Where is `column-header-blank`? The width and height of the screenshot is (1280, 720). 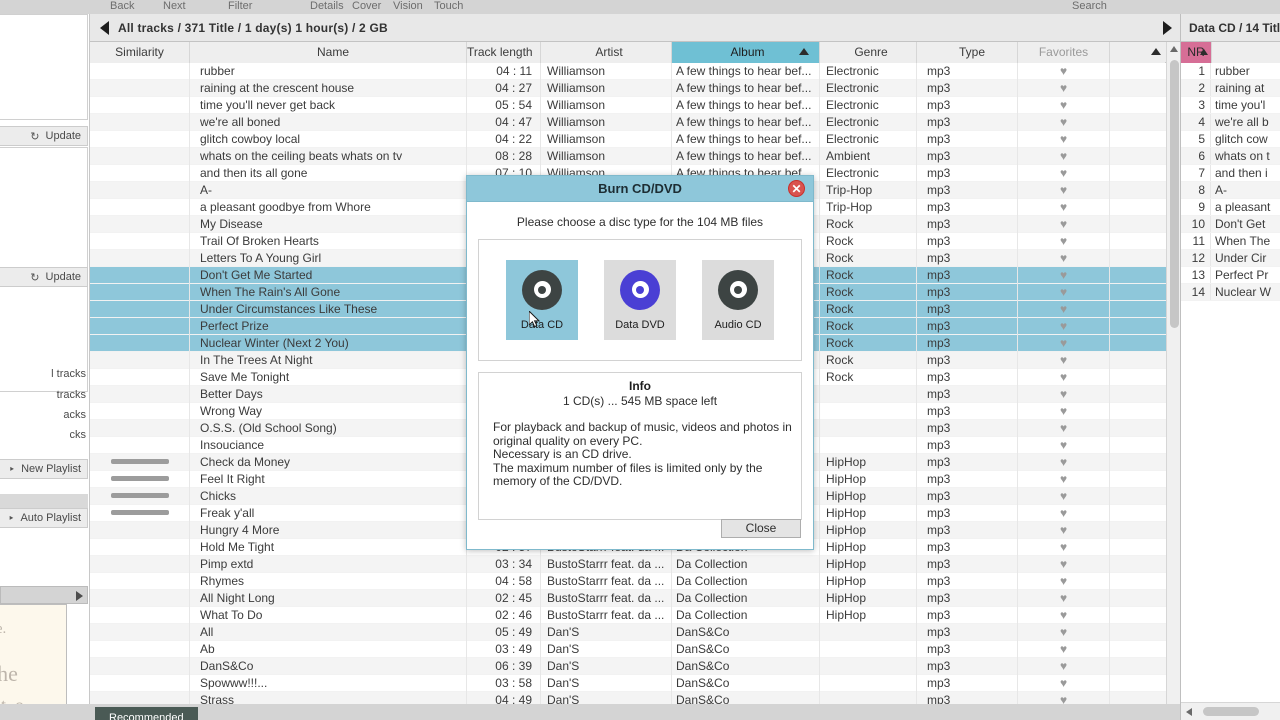
column-header-blank is located at coordinates (1137, 52).